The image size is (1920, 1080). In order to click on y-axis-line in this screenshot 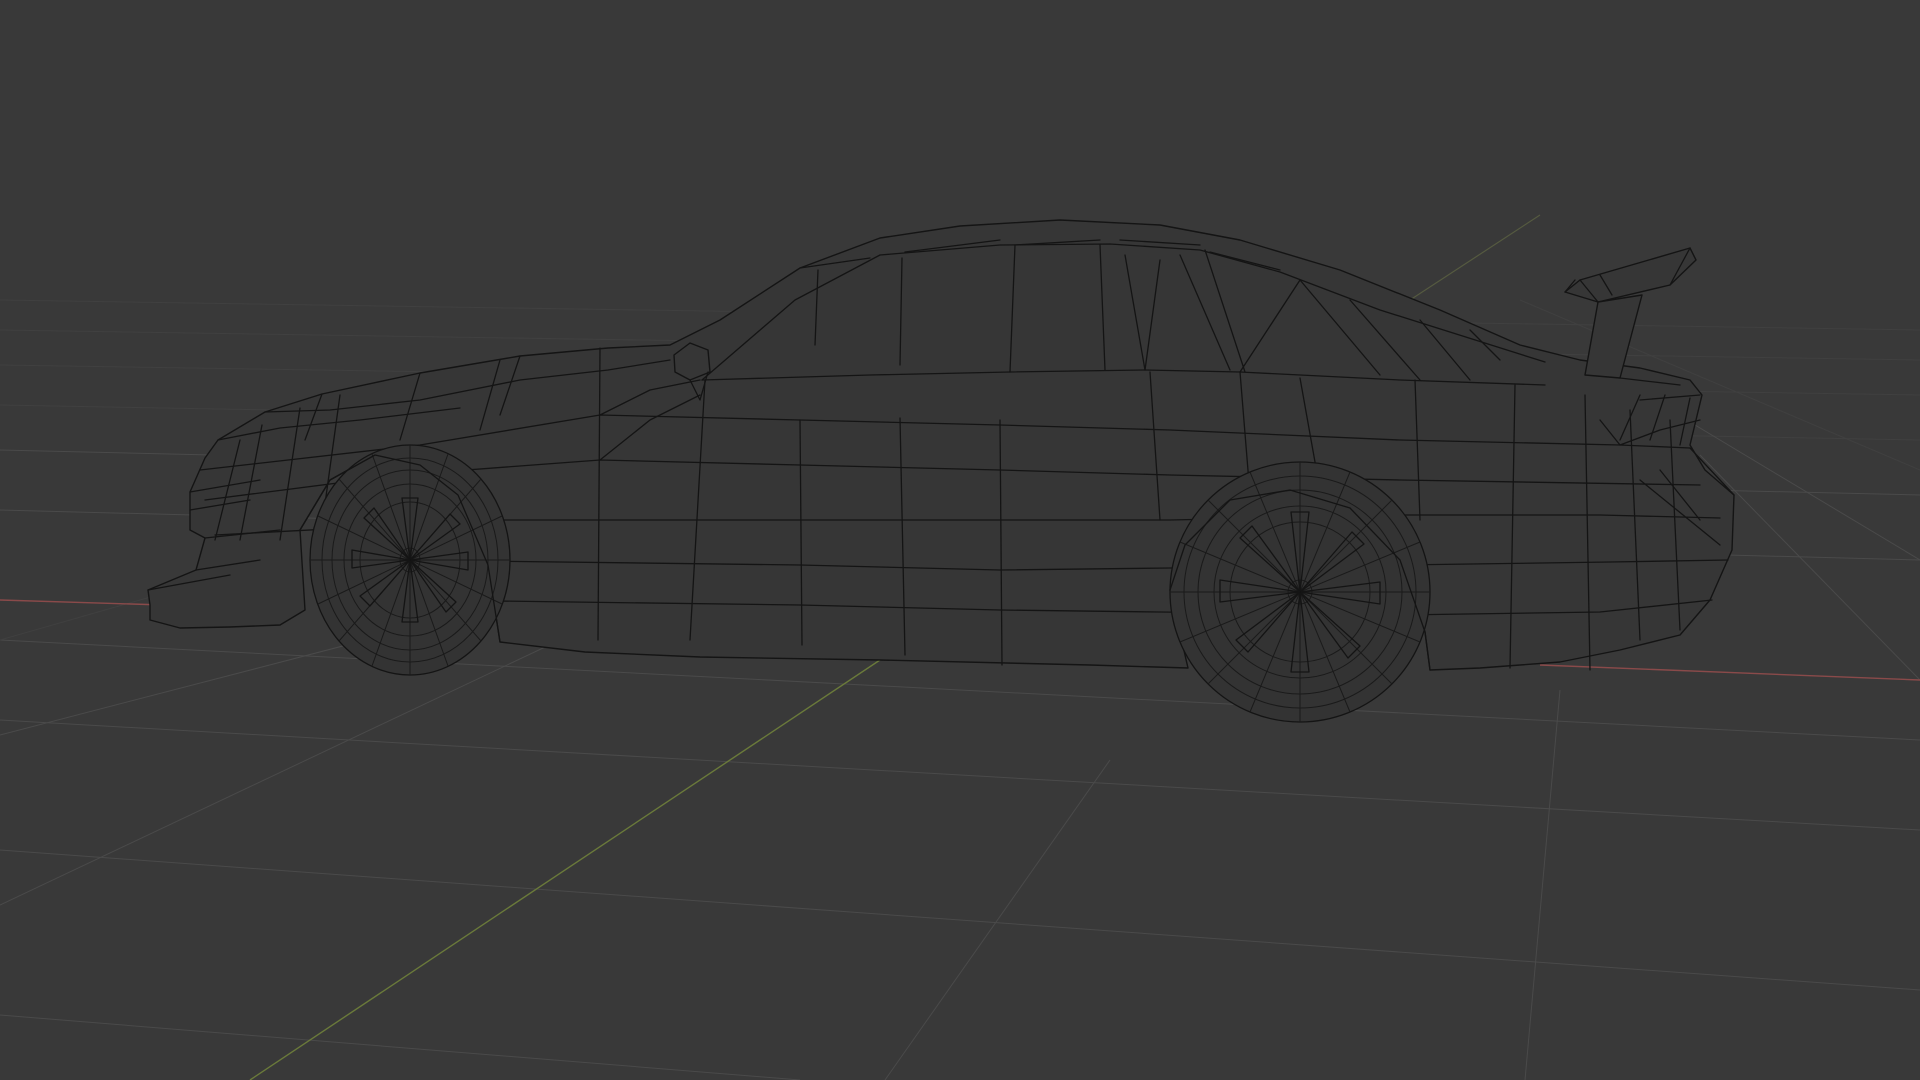, I will do `click(565, 869)`.